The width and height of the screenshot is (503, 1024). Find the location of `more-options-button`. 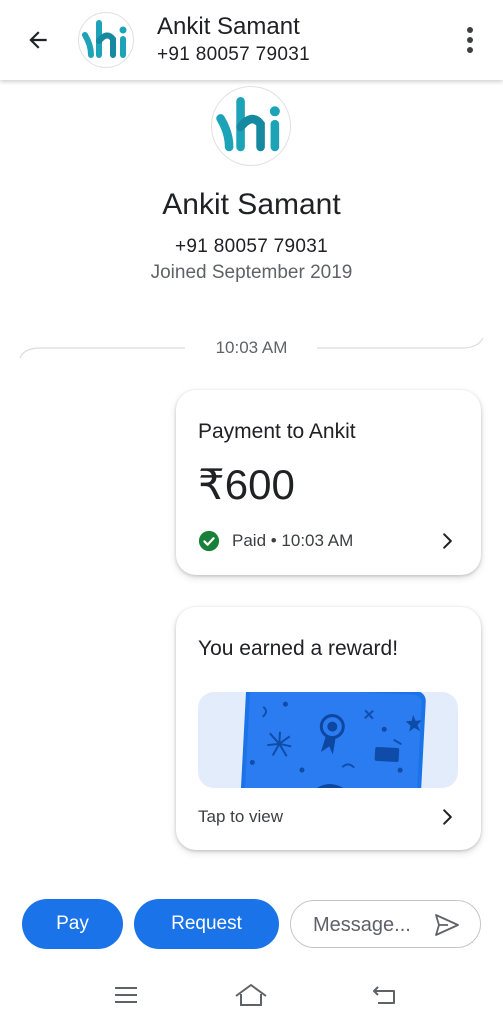

more-options-button is located at coordinates (470, 40).